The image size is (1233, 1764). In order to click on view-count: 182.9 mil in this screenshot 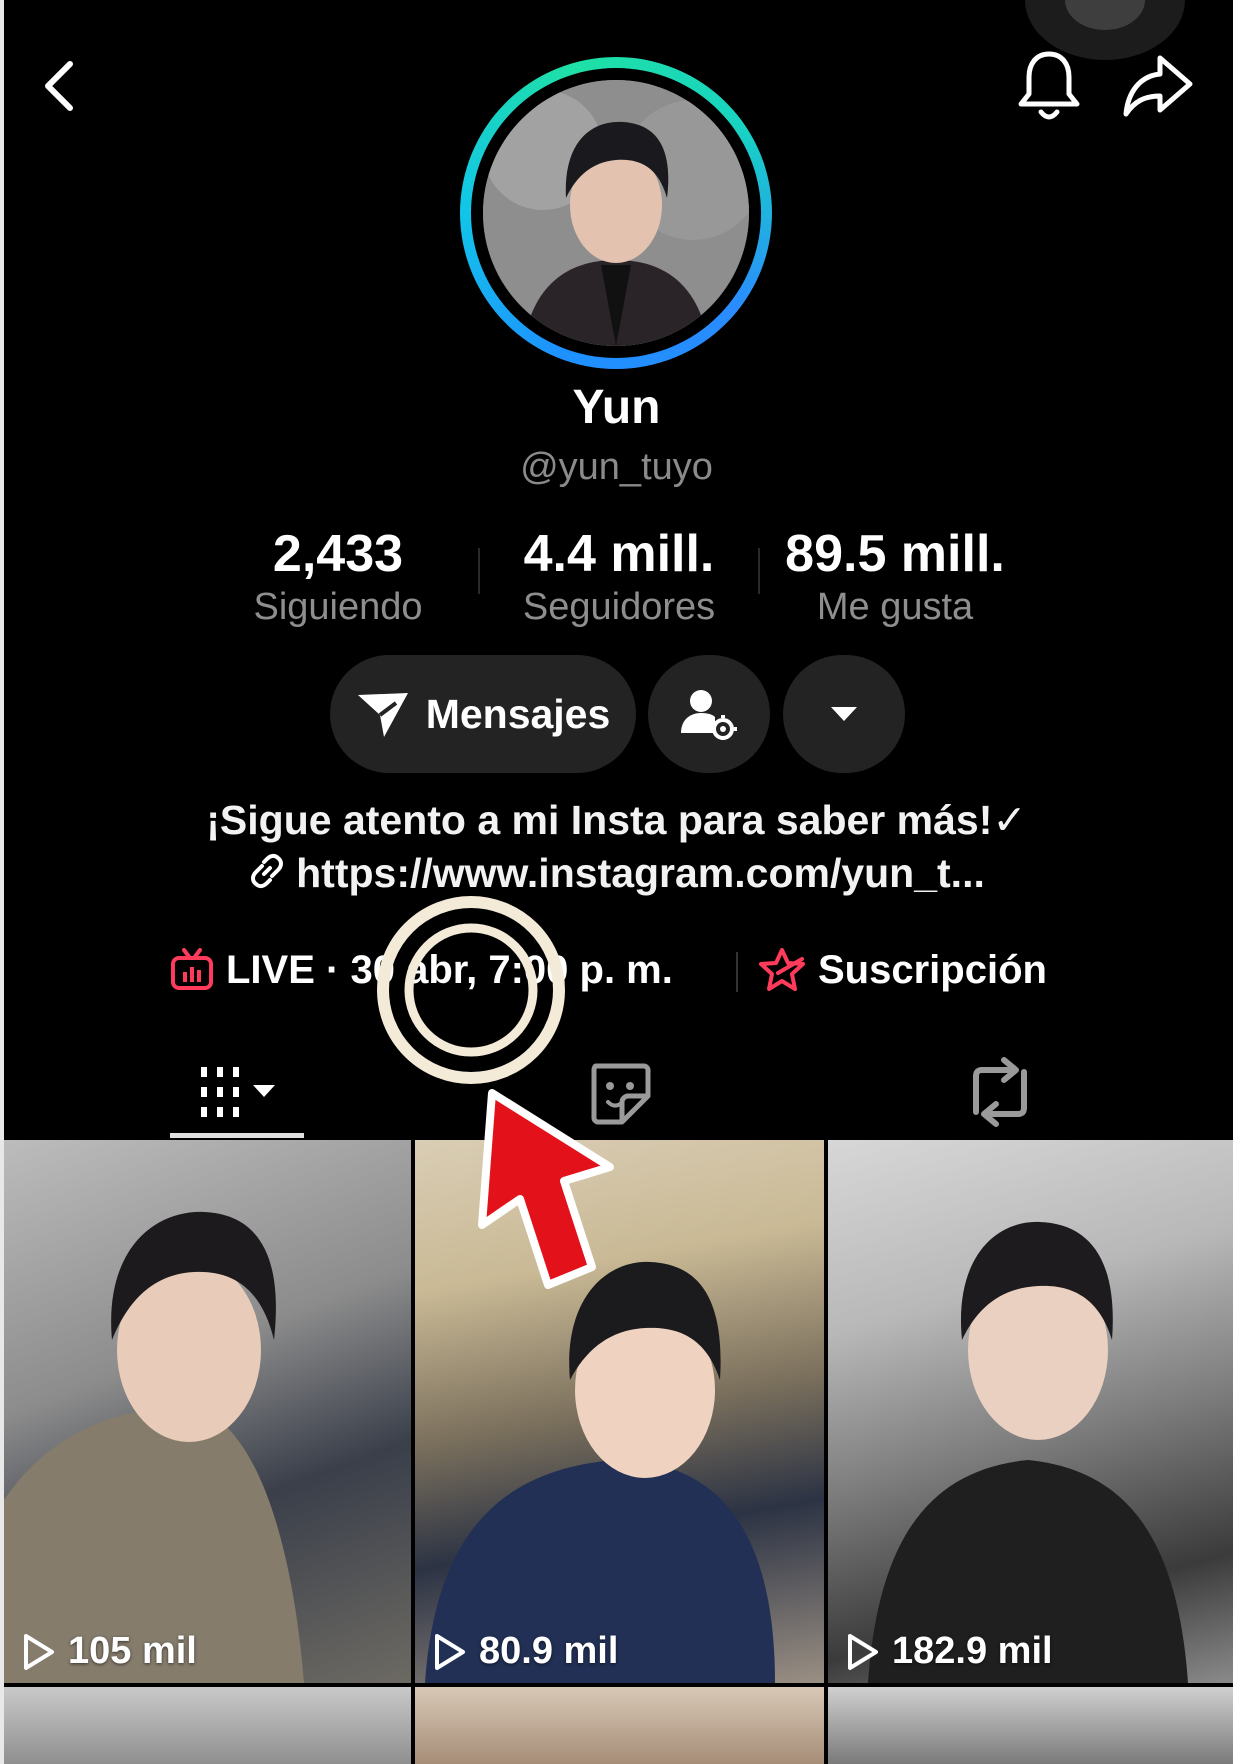, I will do `click(949, 1651)`.